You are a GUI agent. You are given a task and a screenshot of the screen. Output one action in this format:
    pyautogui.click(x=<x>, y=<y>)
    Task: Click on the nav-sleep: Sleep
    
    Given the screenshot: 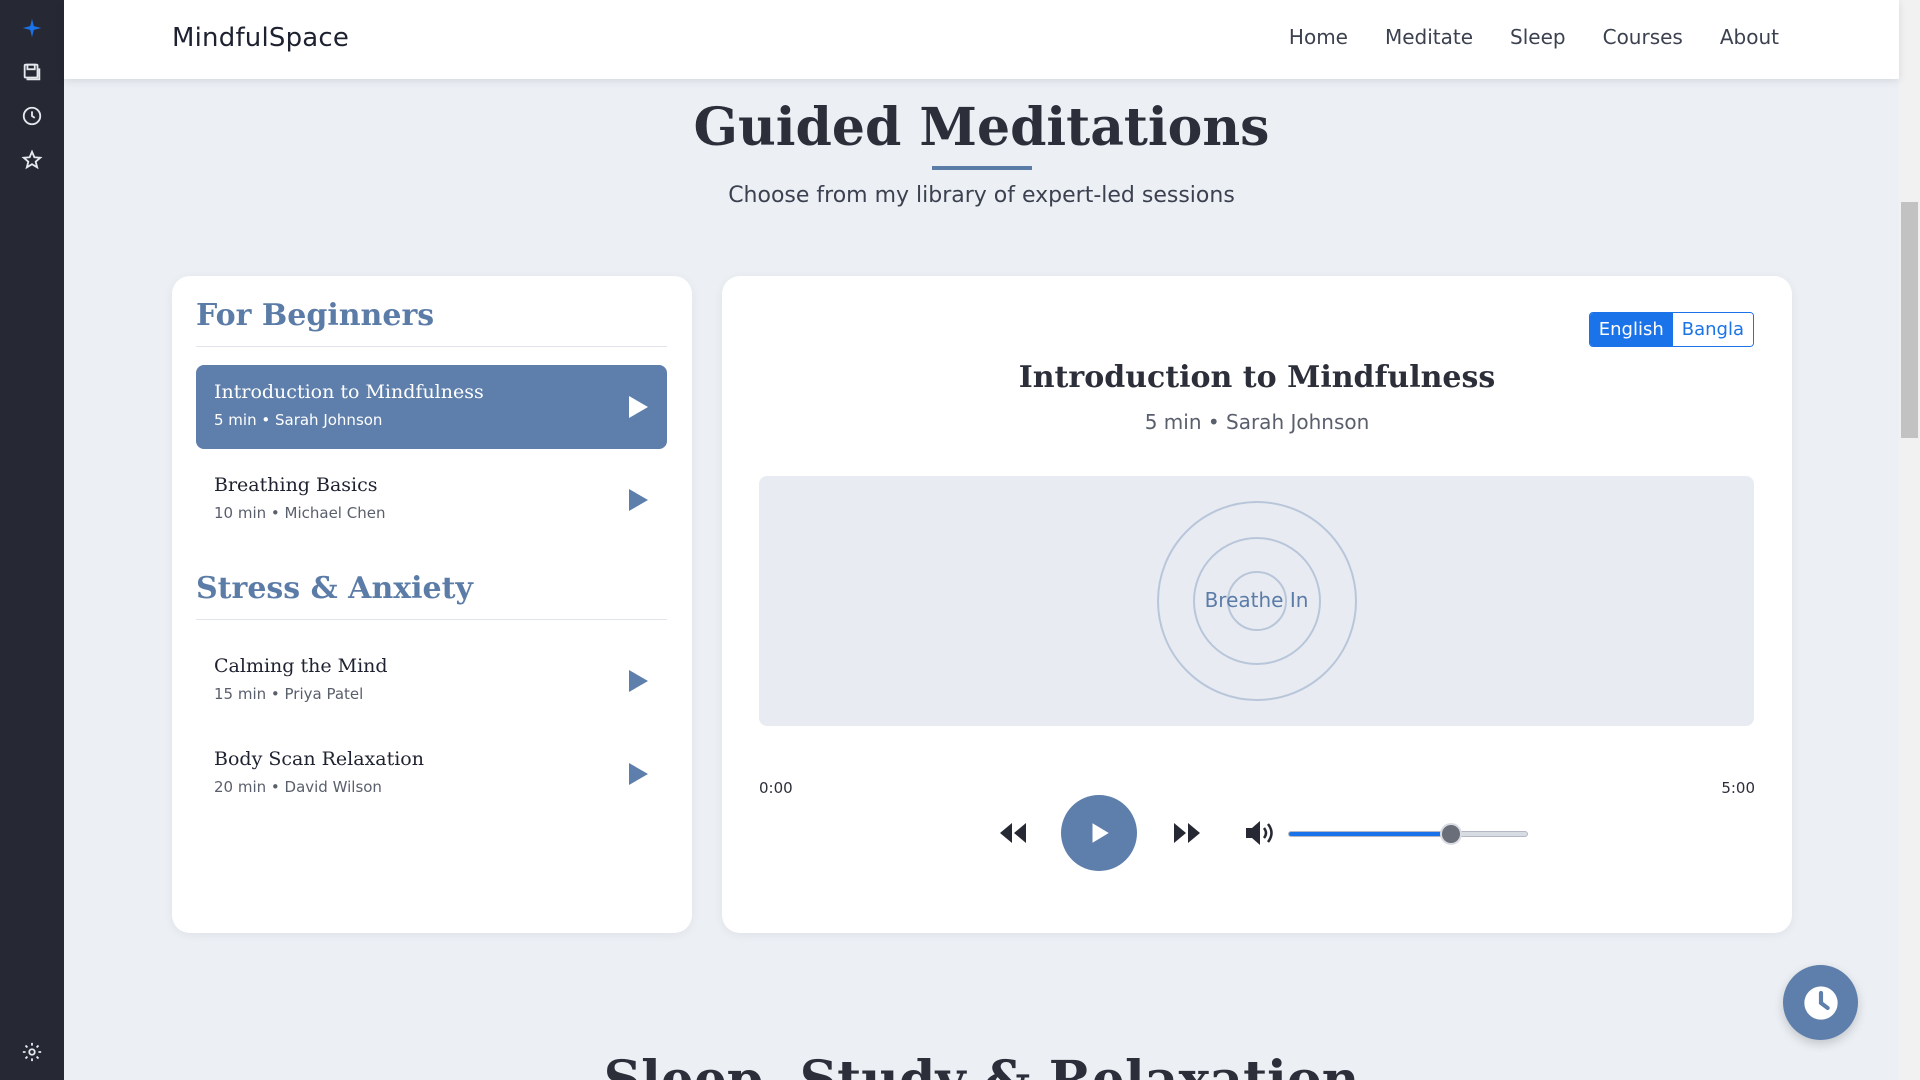 What is the action you would take?
    pyautogui.click(x=1538, y=37)
    